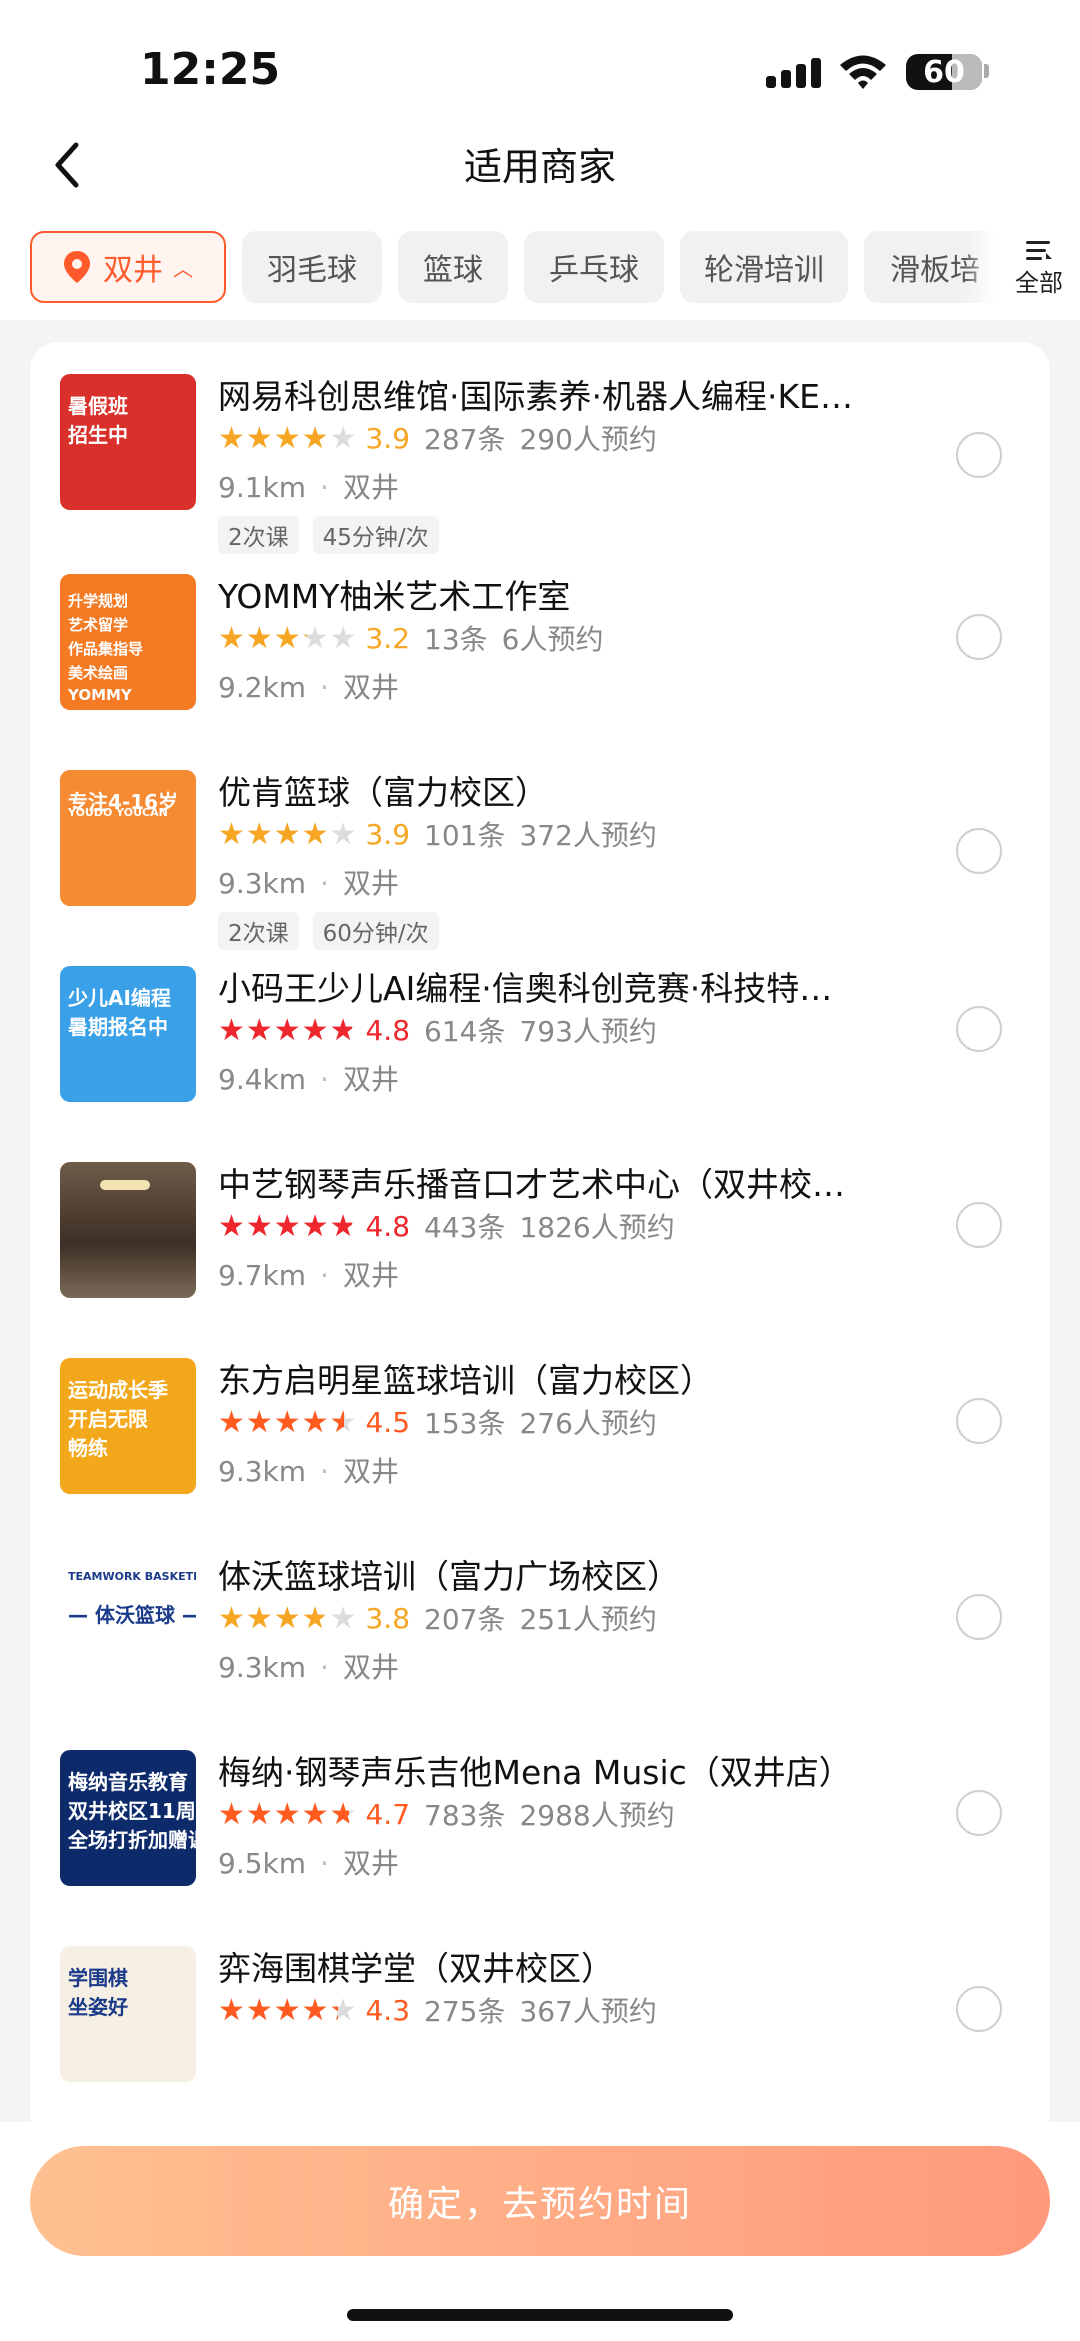  Describe the element at coordinates (388, 1030) in the screenshot. I see `rating-score: 4.8` at that location.